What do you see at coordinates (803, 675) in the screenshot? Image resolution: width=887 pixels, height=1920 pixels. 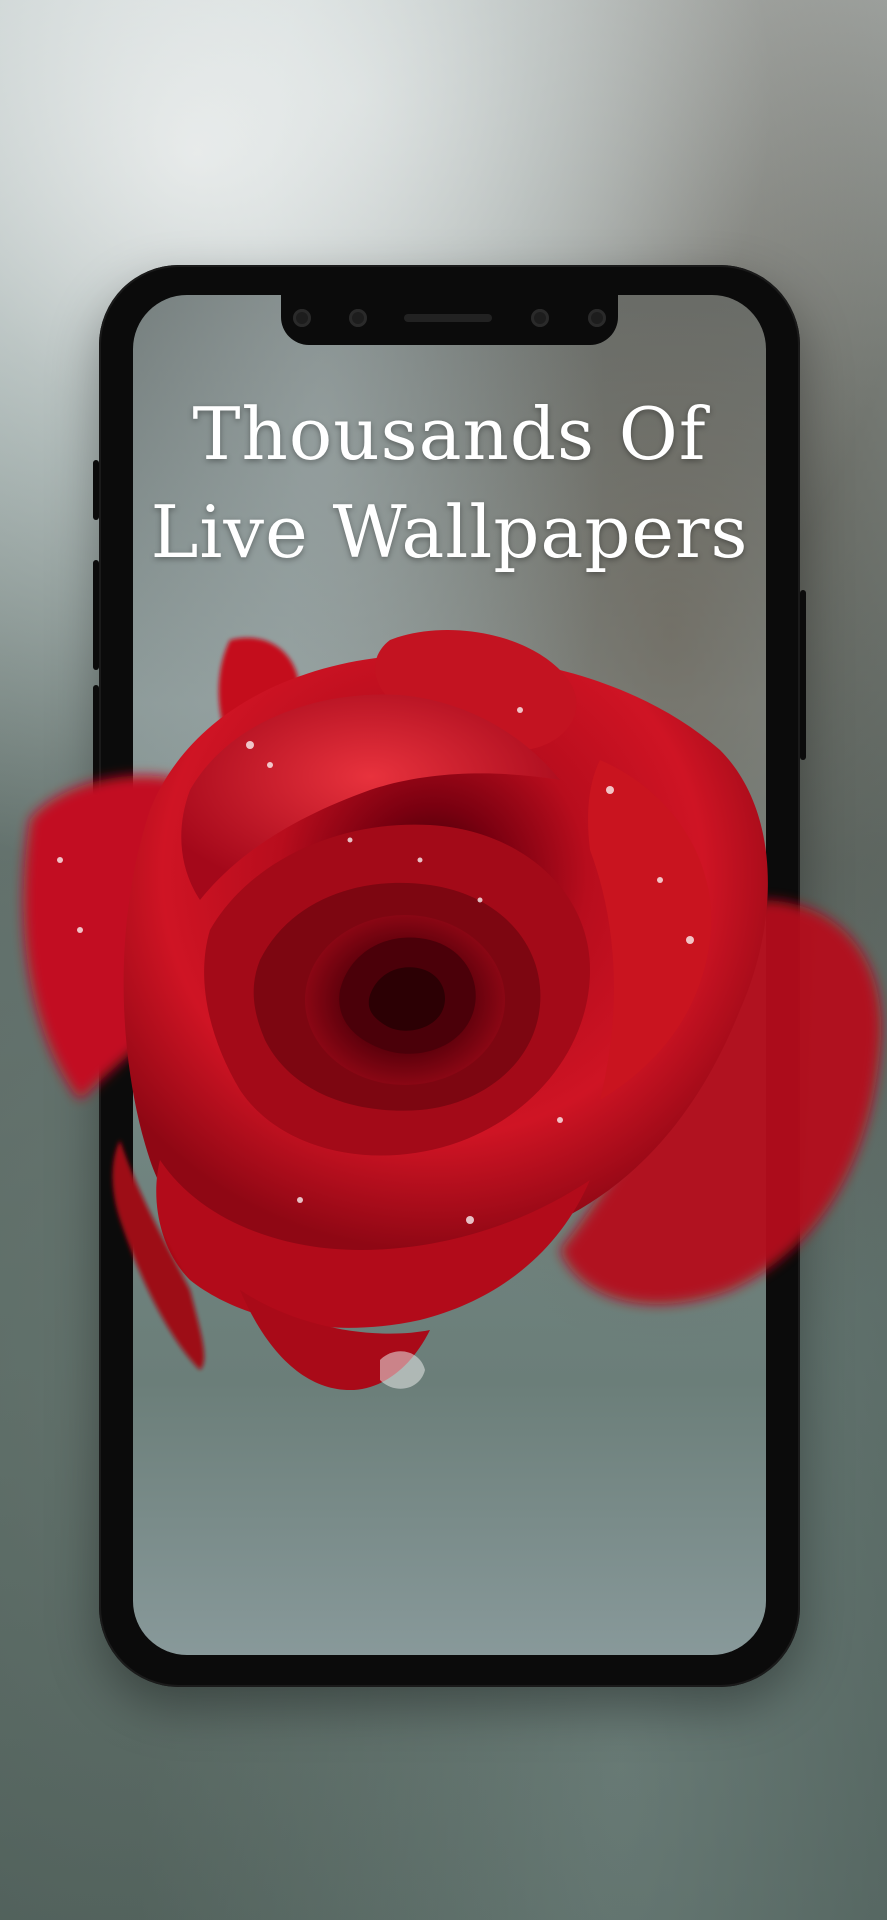 I see `power-button` at bounding box center [803, 675].